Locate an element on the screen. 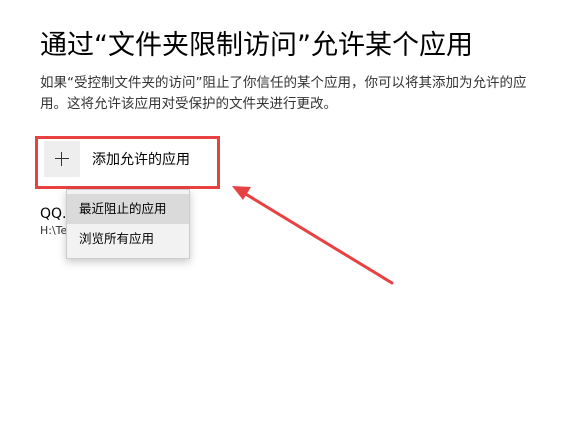 This screenshot has height=435, width=567. annotation-highlight-box is located at coordinates (127, 162).